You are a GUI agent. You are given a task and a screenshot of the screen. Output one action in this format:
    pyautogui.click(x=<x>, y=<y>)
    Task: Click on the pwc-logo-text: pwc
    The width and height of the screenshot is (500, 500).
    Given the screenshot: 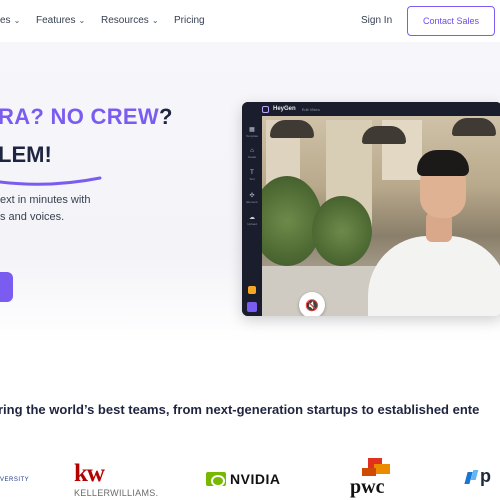 What is the action you would take?
    pyautogui.click(x=367, y=487)
    